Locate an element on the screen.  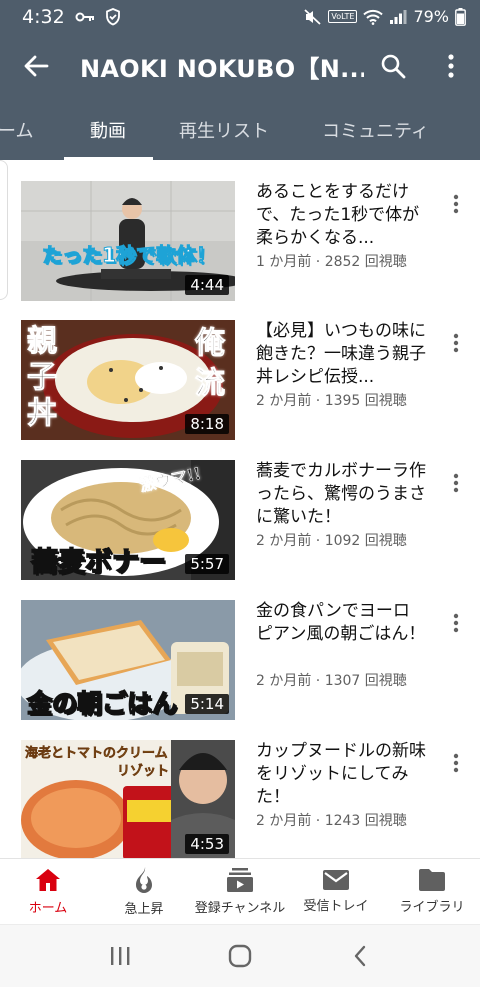
status-bar: 4:32 VoLTE 79% is located at coordinates (240, 16).